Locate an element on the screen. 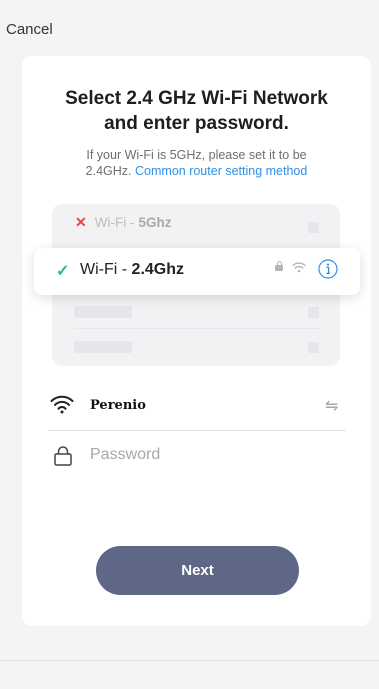 The height and width of the screenshot is (689, 379). selected-network-row: Perenio ⇋ is located at coordinates (198, 410).